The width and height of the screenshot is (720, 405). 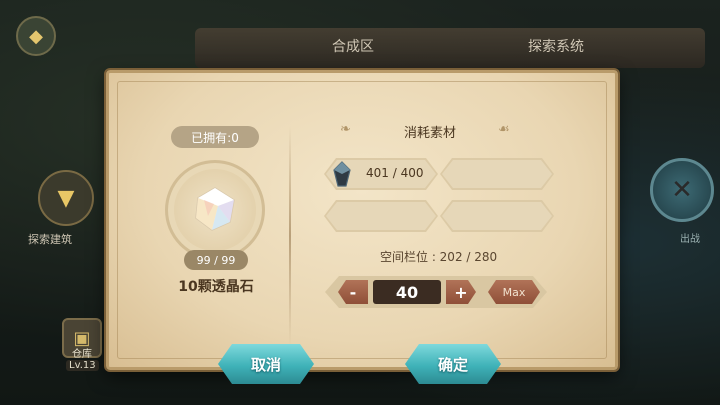 I want to click on material-qty: 401 / 400, so click(x=395, y=173).